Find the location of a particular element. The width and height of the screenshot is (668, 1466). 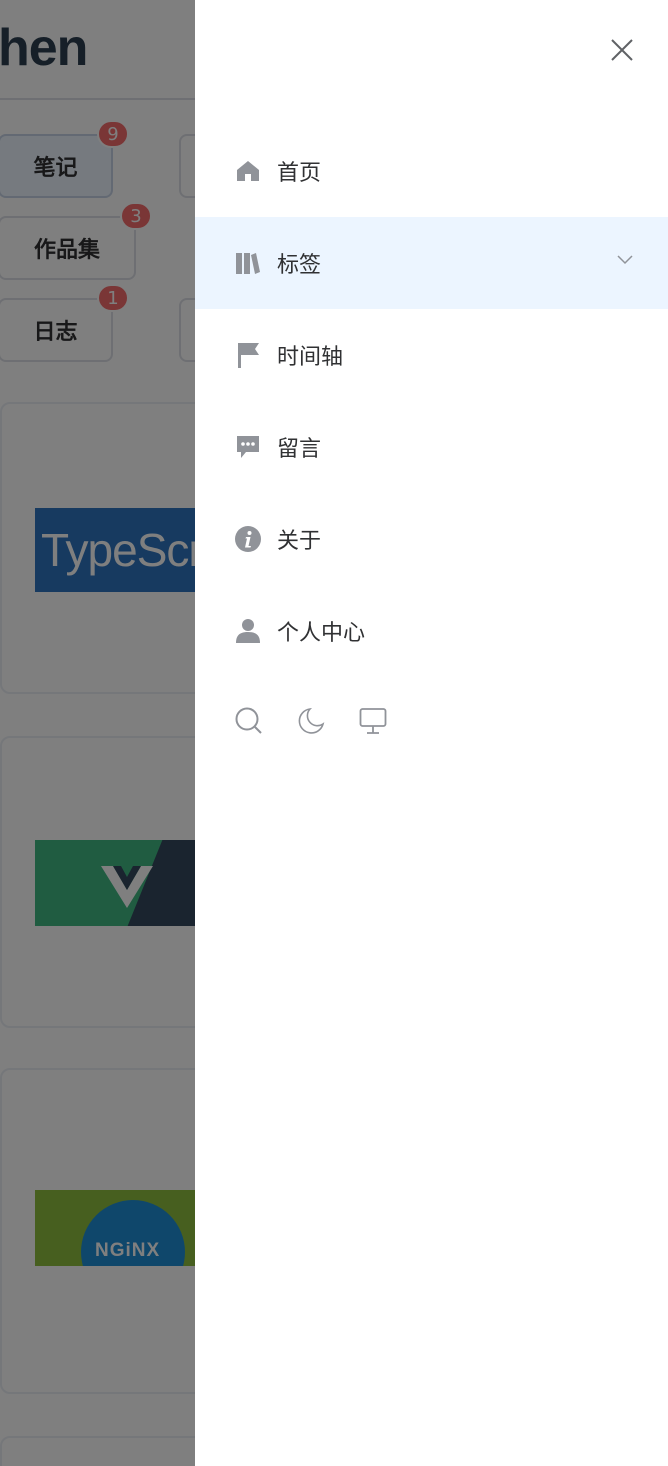

system-theme-toggle is located at coordinates (373, 721).